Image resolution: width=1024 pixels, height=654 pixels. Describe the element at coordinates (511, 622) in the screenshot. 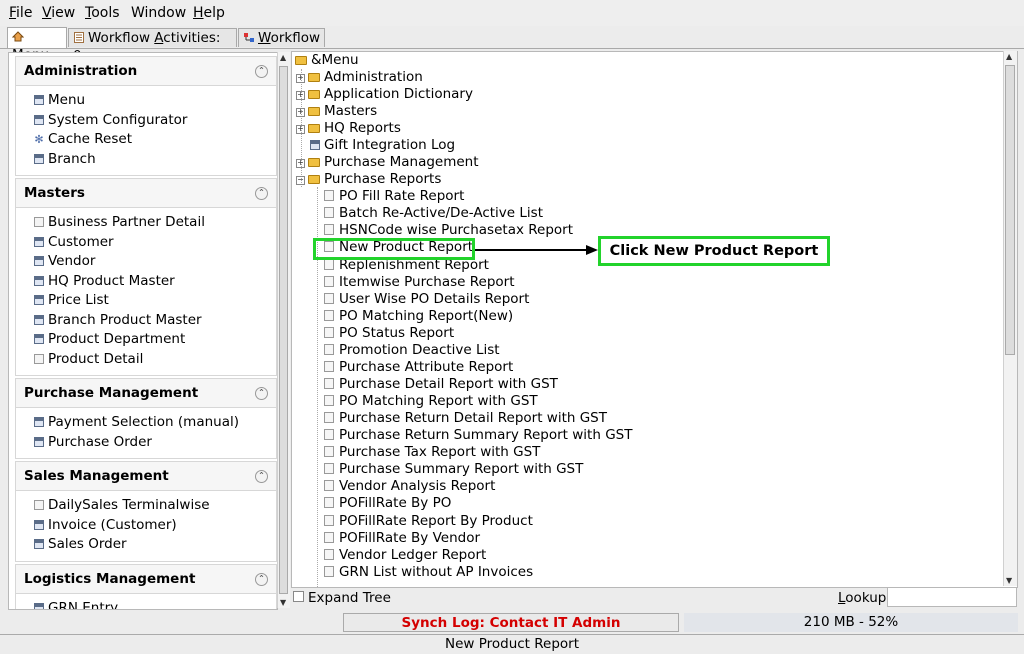

I see `synch-log-button: Synch Log: Contact IT Admin` at that location.